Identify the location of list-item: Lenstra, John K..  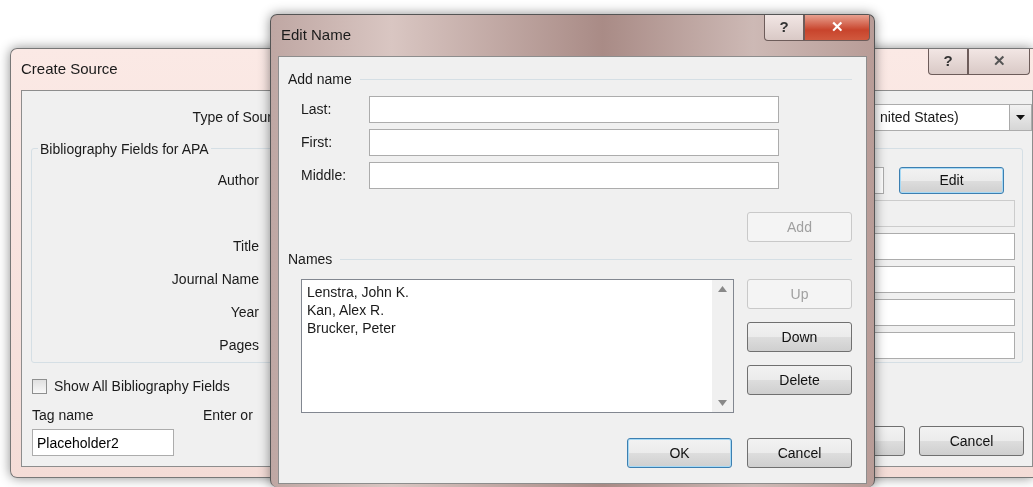
(358, 292).